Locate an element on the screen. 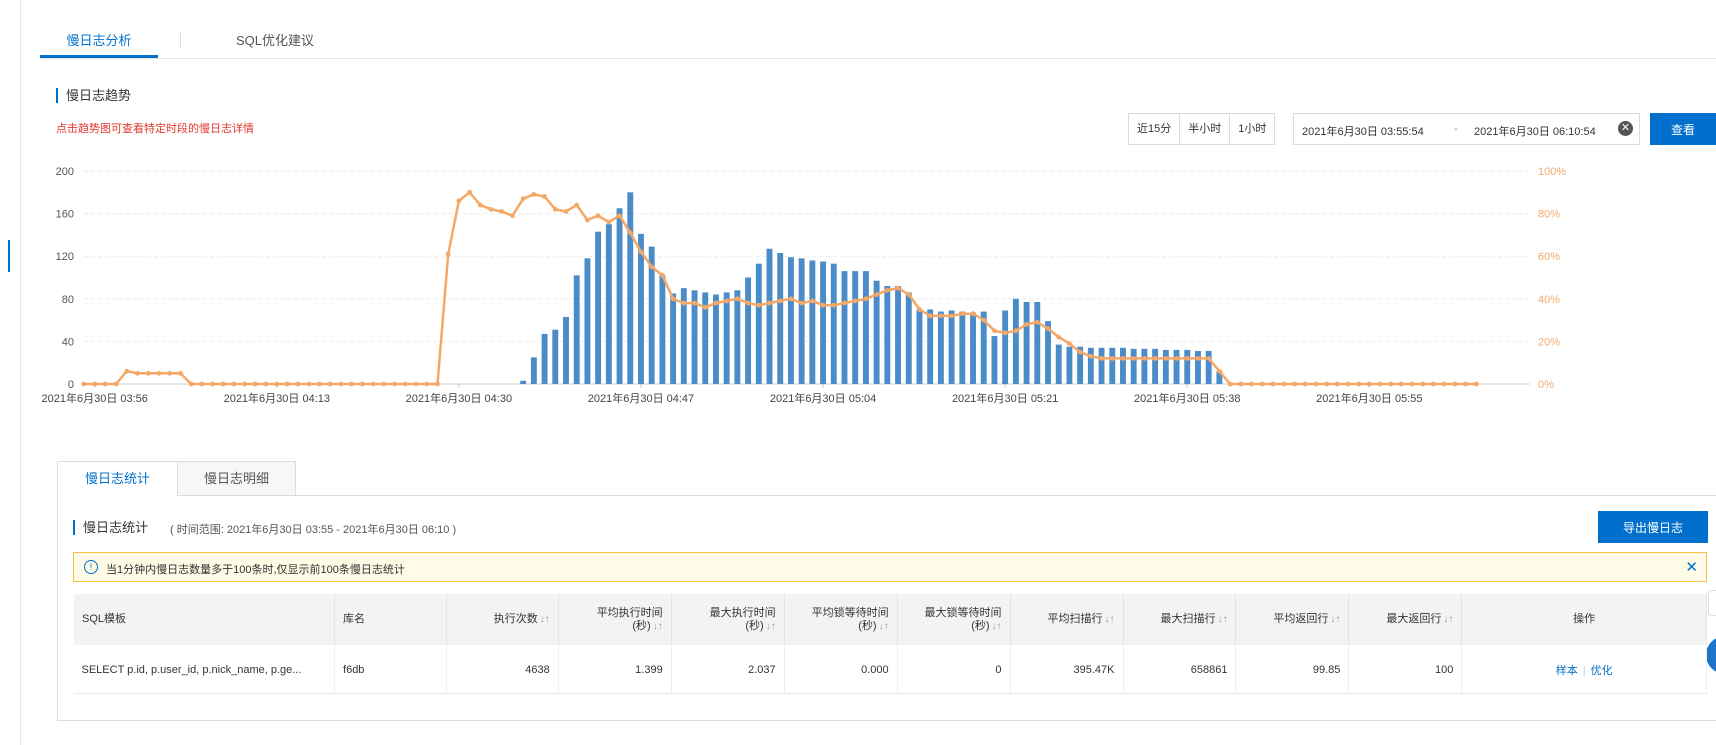 The height and width of the screenshot is (745, 1716). cell-avg-lock: 0.000 is located at coordinates (841, 669).